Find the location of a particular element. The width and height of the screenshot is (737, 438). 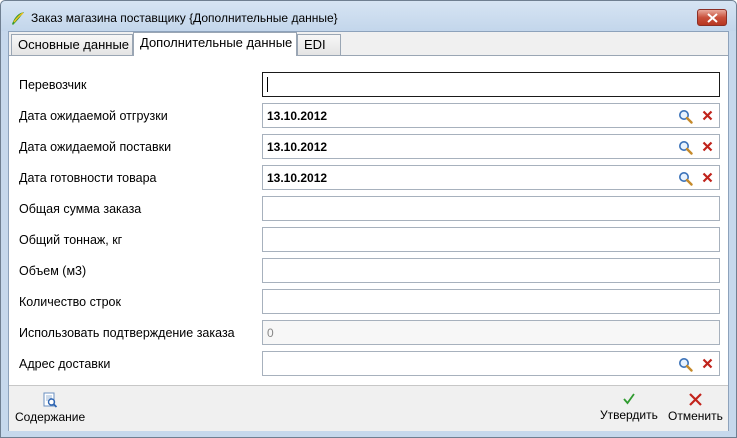

tab-main-data-label: Основные данные is located at coordinates (74, 44).